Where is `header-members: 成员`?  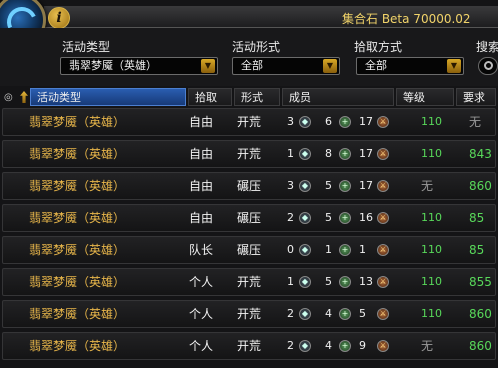
header-members: 成员 is located at coordinates (338, 97).